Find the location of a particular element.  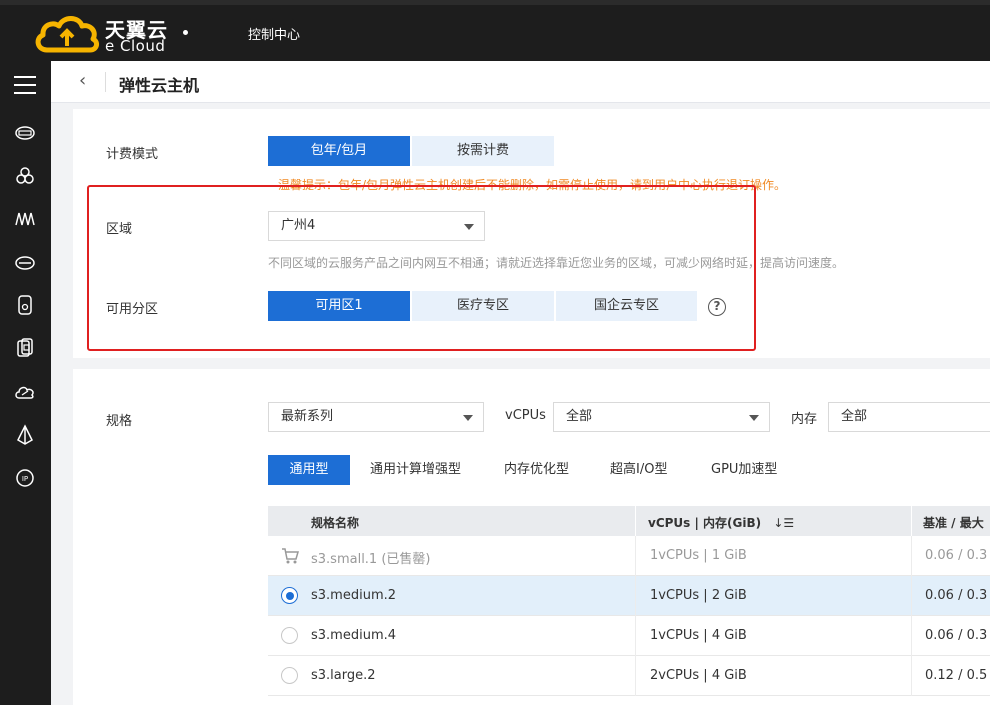

row-cpu-mem: 1vCPUs | 2 GiB is located at coordinates (698, 595).